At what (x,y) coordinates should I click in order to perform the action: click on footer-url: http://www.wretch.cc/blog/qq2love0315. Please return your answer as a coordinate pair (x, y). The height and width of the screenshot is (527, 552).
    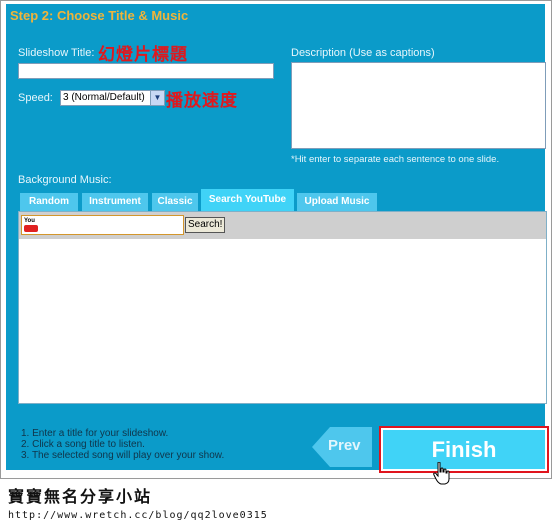
    Looking at the image, I should click on (138, 515).